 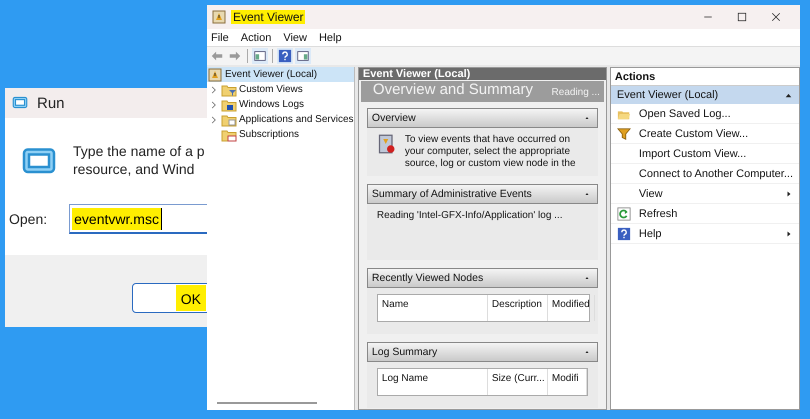 I want to click on section-header: Summary of Administrative Events, so click(x=482, y=194).